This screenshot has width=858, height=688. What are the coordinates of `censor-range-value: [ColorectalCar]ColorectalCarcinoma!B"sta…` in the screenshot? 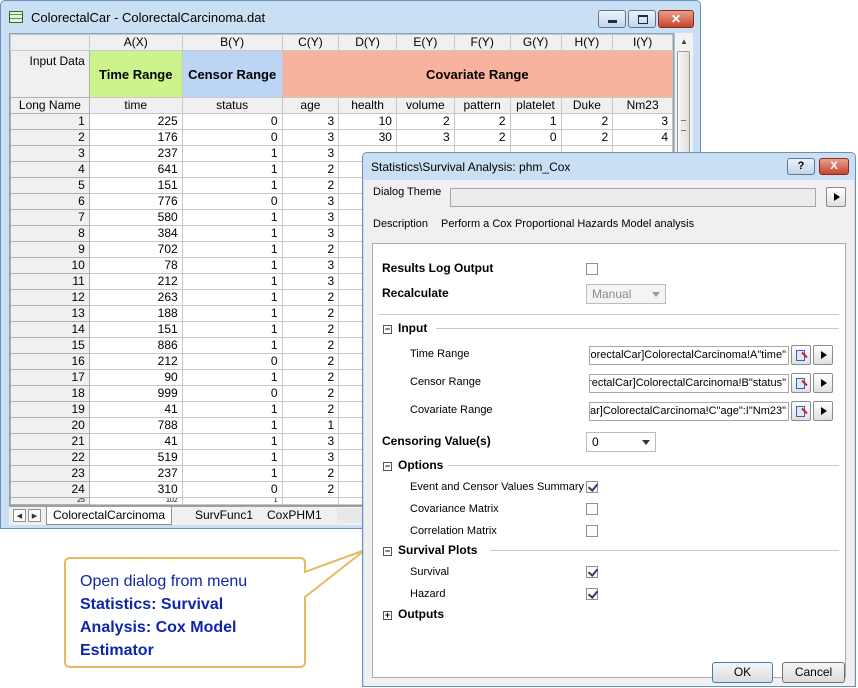 It's located at (687, 383).